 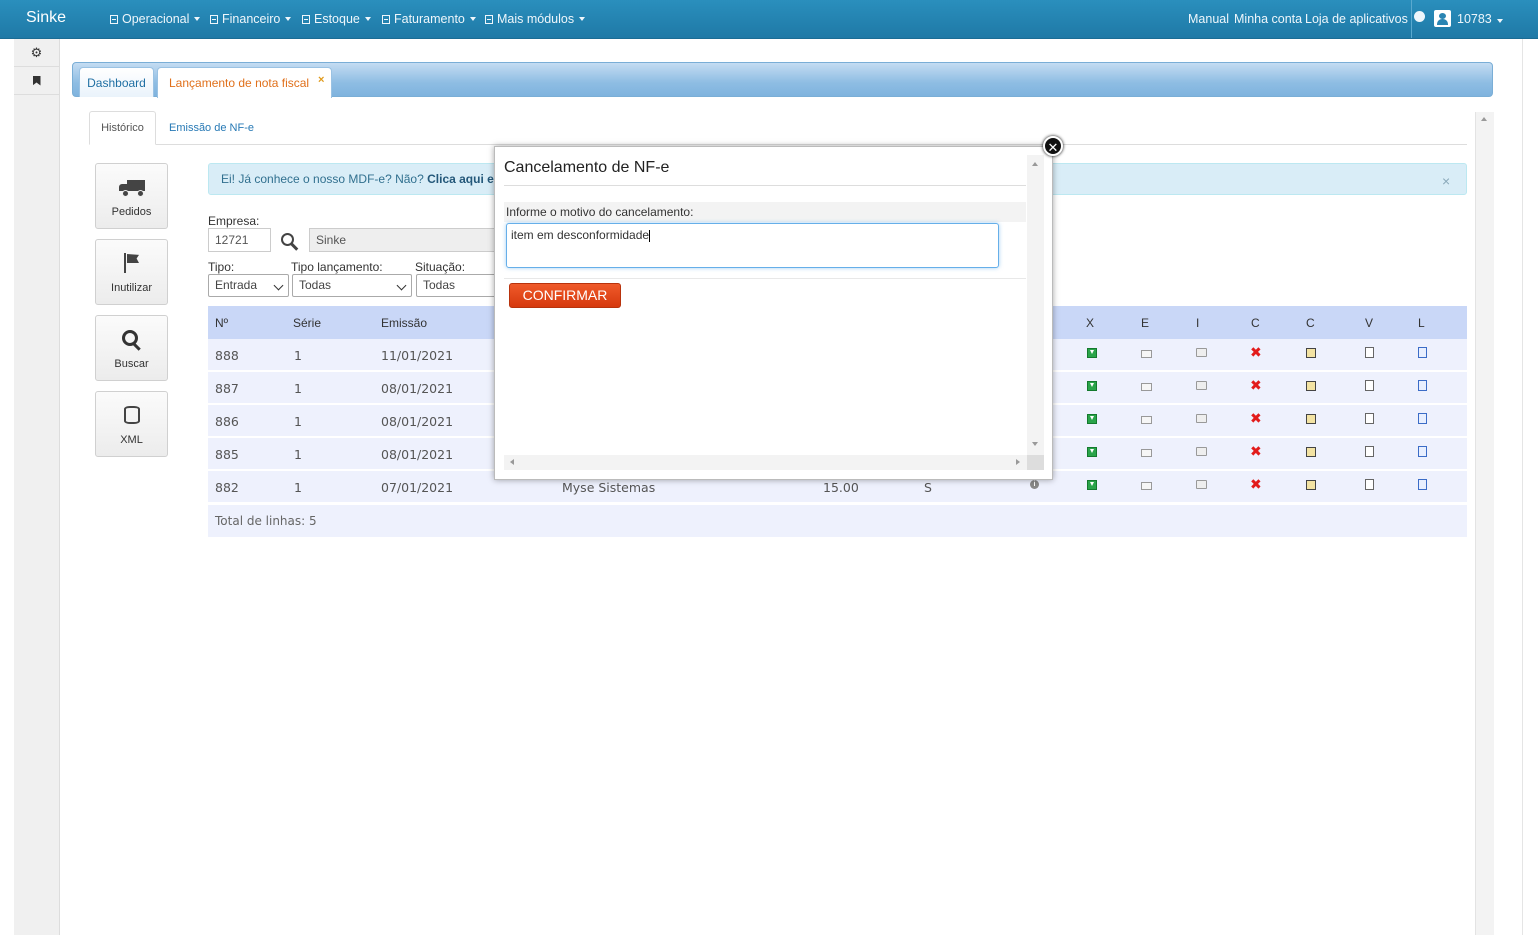 What do you see at coordinates (1442, 18) in the screenshot?
I see `user-avatar-icon` at bounding box center [1442, 18].